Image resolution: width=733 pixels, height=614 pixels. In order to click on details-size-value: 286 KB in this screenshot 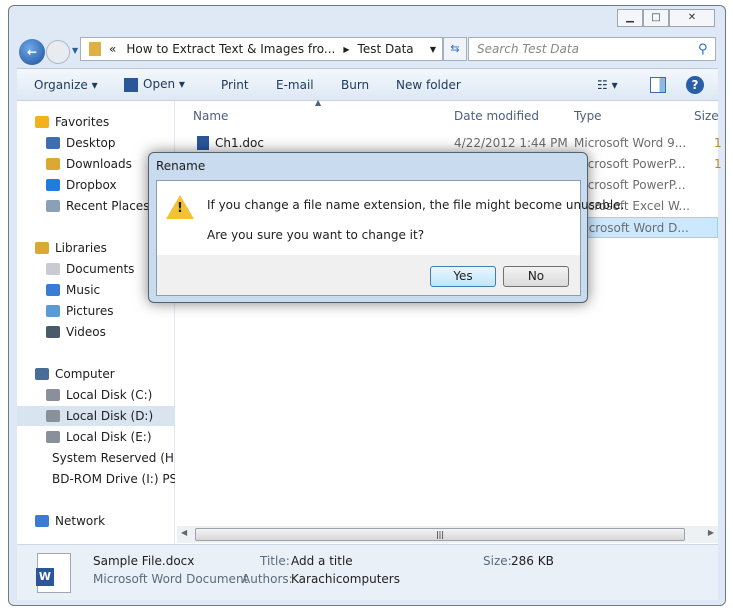, I will do `click(532, 561)`.